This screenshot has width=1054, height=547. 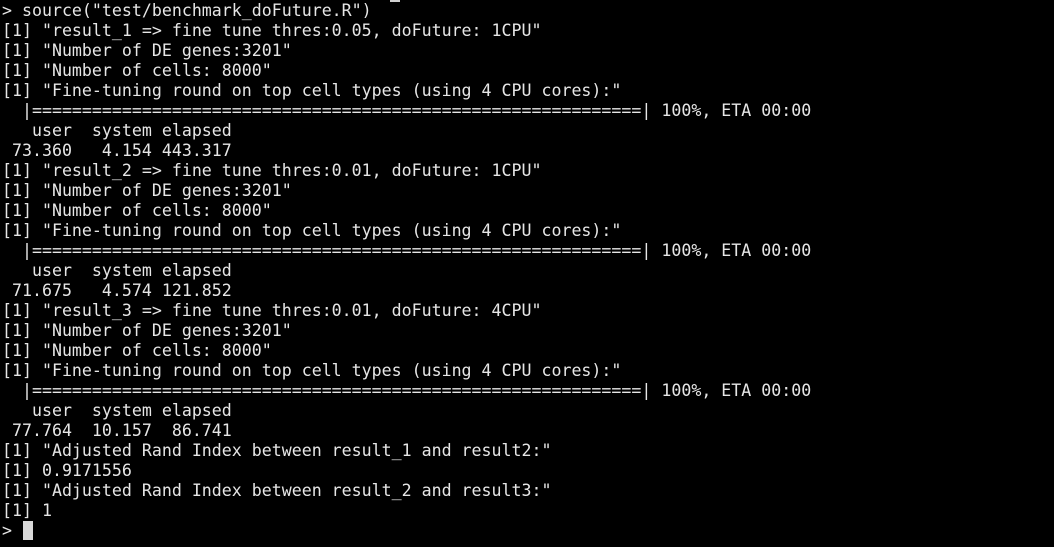 I want to click on prompt-symbol: >, so click(x=12, y=530).